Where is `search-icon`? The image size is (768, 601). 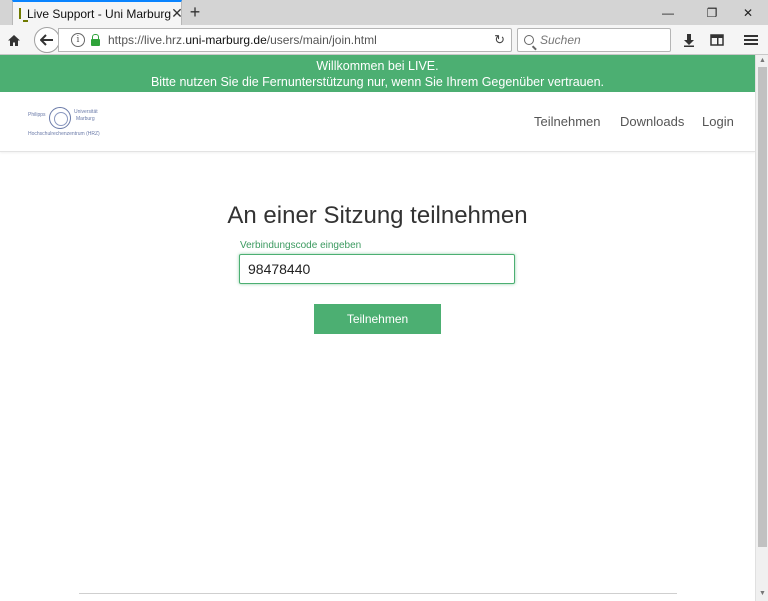
search-icon is located at coordinates (529, 40).